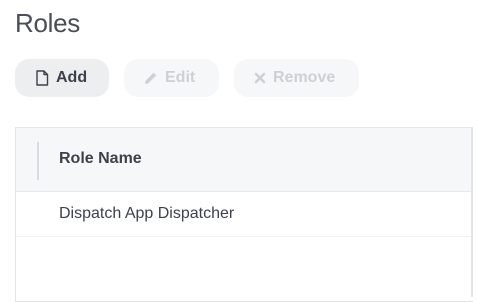 The image size is (477, 302). Describe the element at coordinates (100, 159) in the screenshot. I see `column-header-role-name: Role Name` at that location.